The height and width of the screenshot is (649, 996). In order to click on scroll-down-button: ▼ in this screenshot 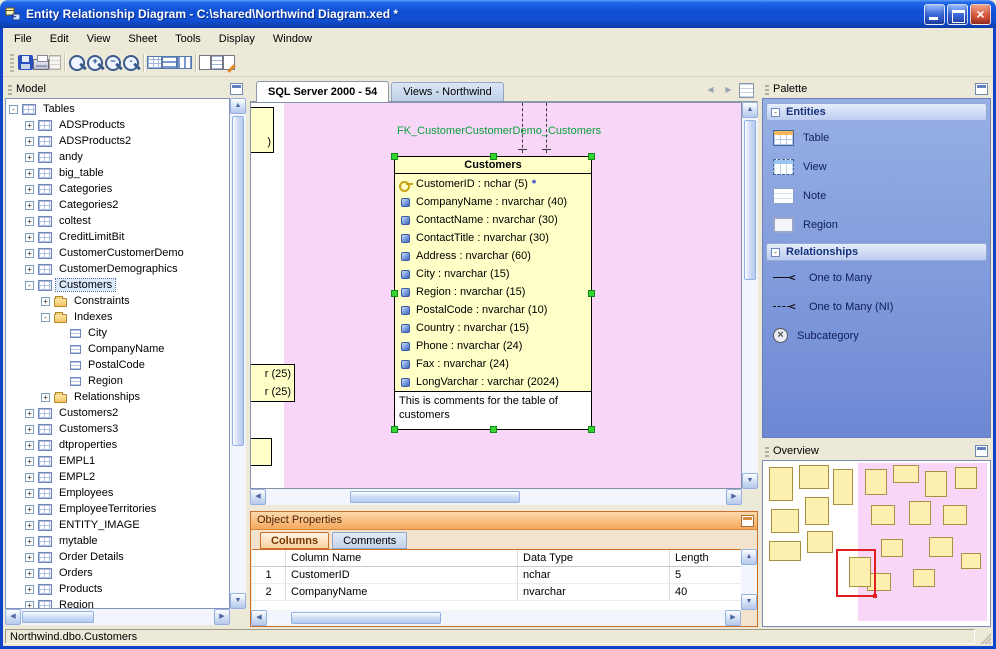, I will do `click(238, 601)`.